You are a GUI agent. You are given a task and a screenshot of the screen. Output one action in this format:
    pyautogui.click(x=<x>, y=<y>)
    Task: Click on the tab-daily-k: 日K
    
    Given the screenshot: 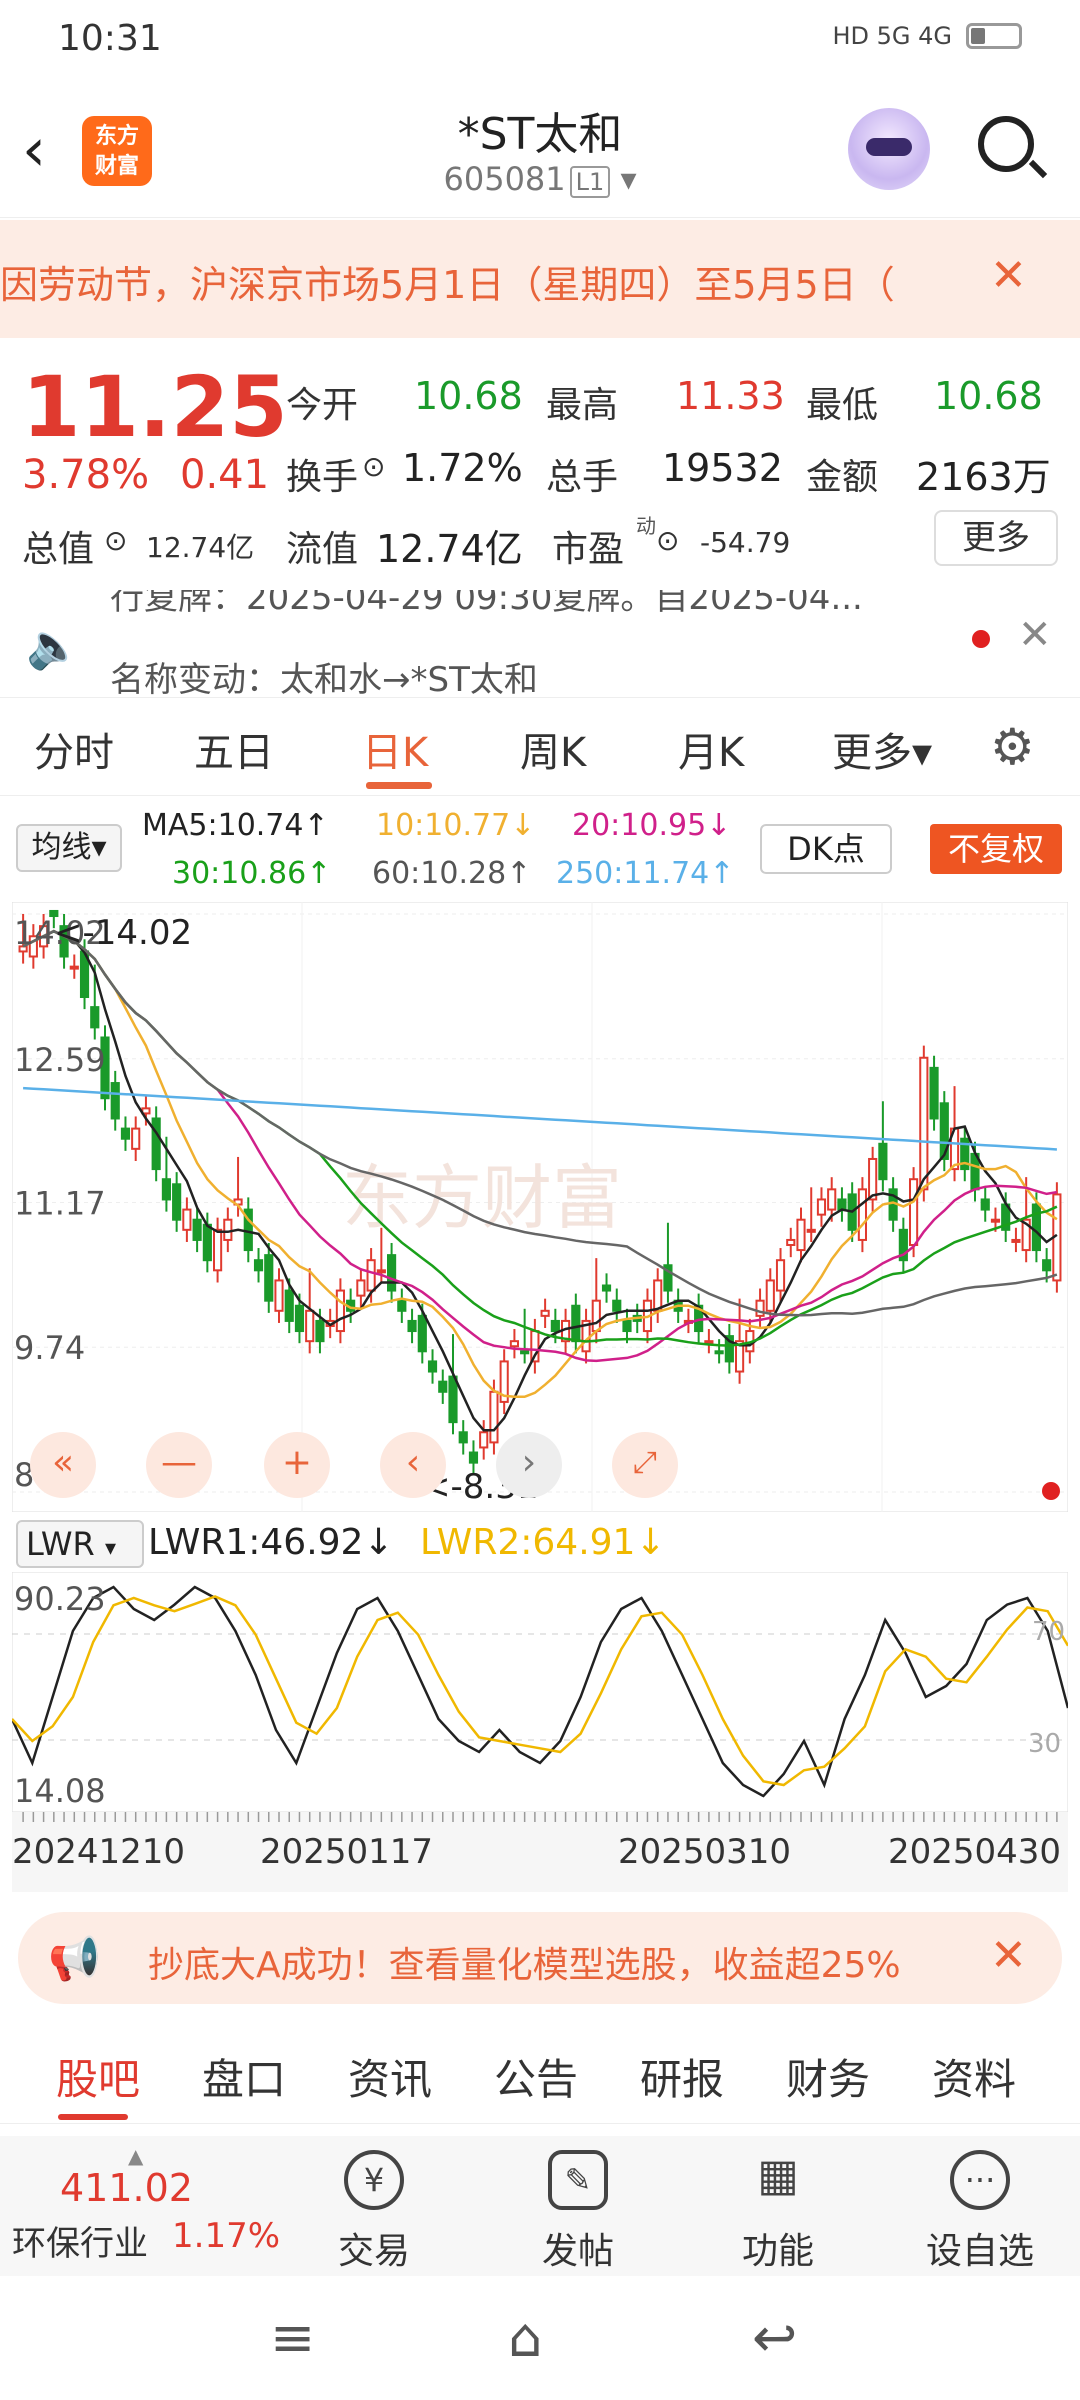 What is the action you would take?
    pyautogui.click(x=395, y=749)
    